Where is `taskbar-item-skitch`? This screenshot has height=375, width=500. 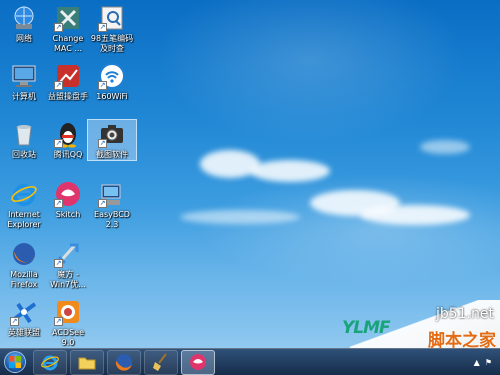
taskbar-item-skitch is located at coordinates (198, 362).